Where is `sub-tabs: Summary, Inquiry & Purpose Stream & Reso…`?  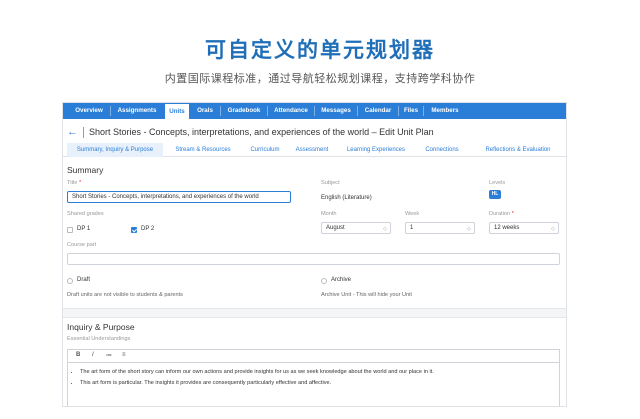 sub-tabs: Summary, Inquiry & Purpose Stream & Reso… is located at coordinates (314, 150).